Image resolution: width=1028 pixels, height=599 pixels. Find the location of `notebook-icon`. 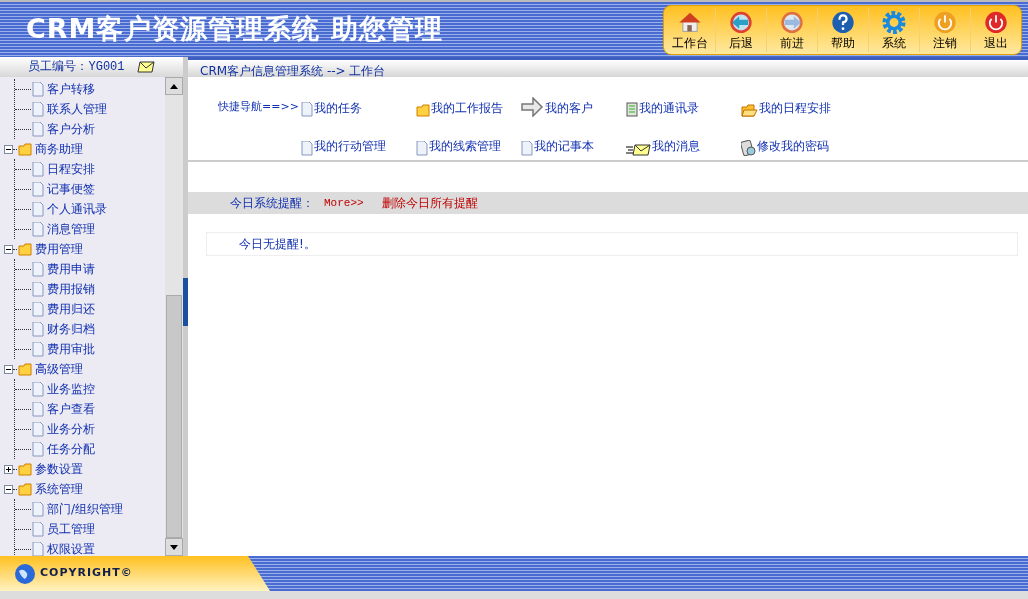

notebook-icon is located at coordinates (632, 109).